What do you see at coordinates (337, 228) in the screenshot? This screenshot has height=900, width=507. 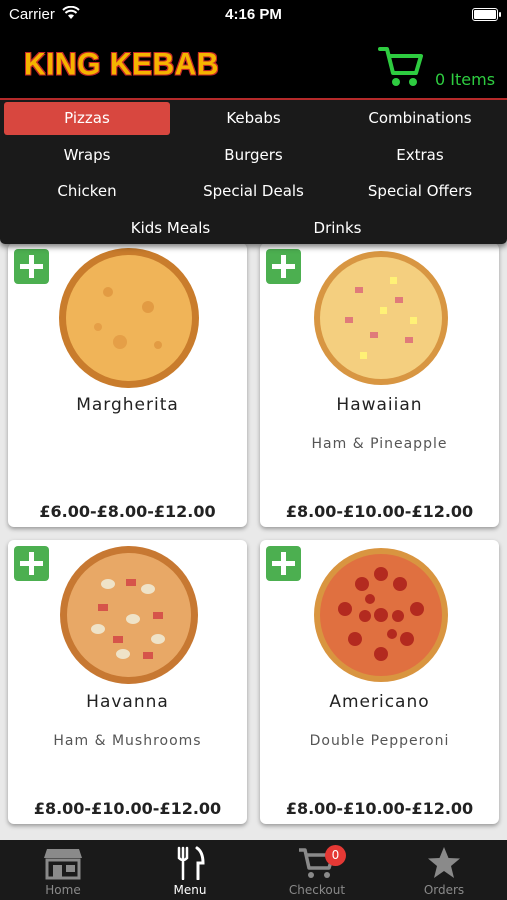 I see `category-drinks: Drinks` at bounding box center [337, 228].